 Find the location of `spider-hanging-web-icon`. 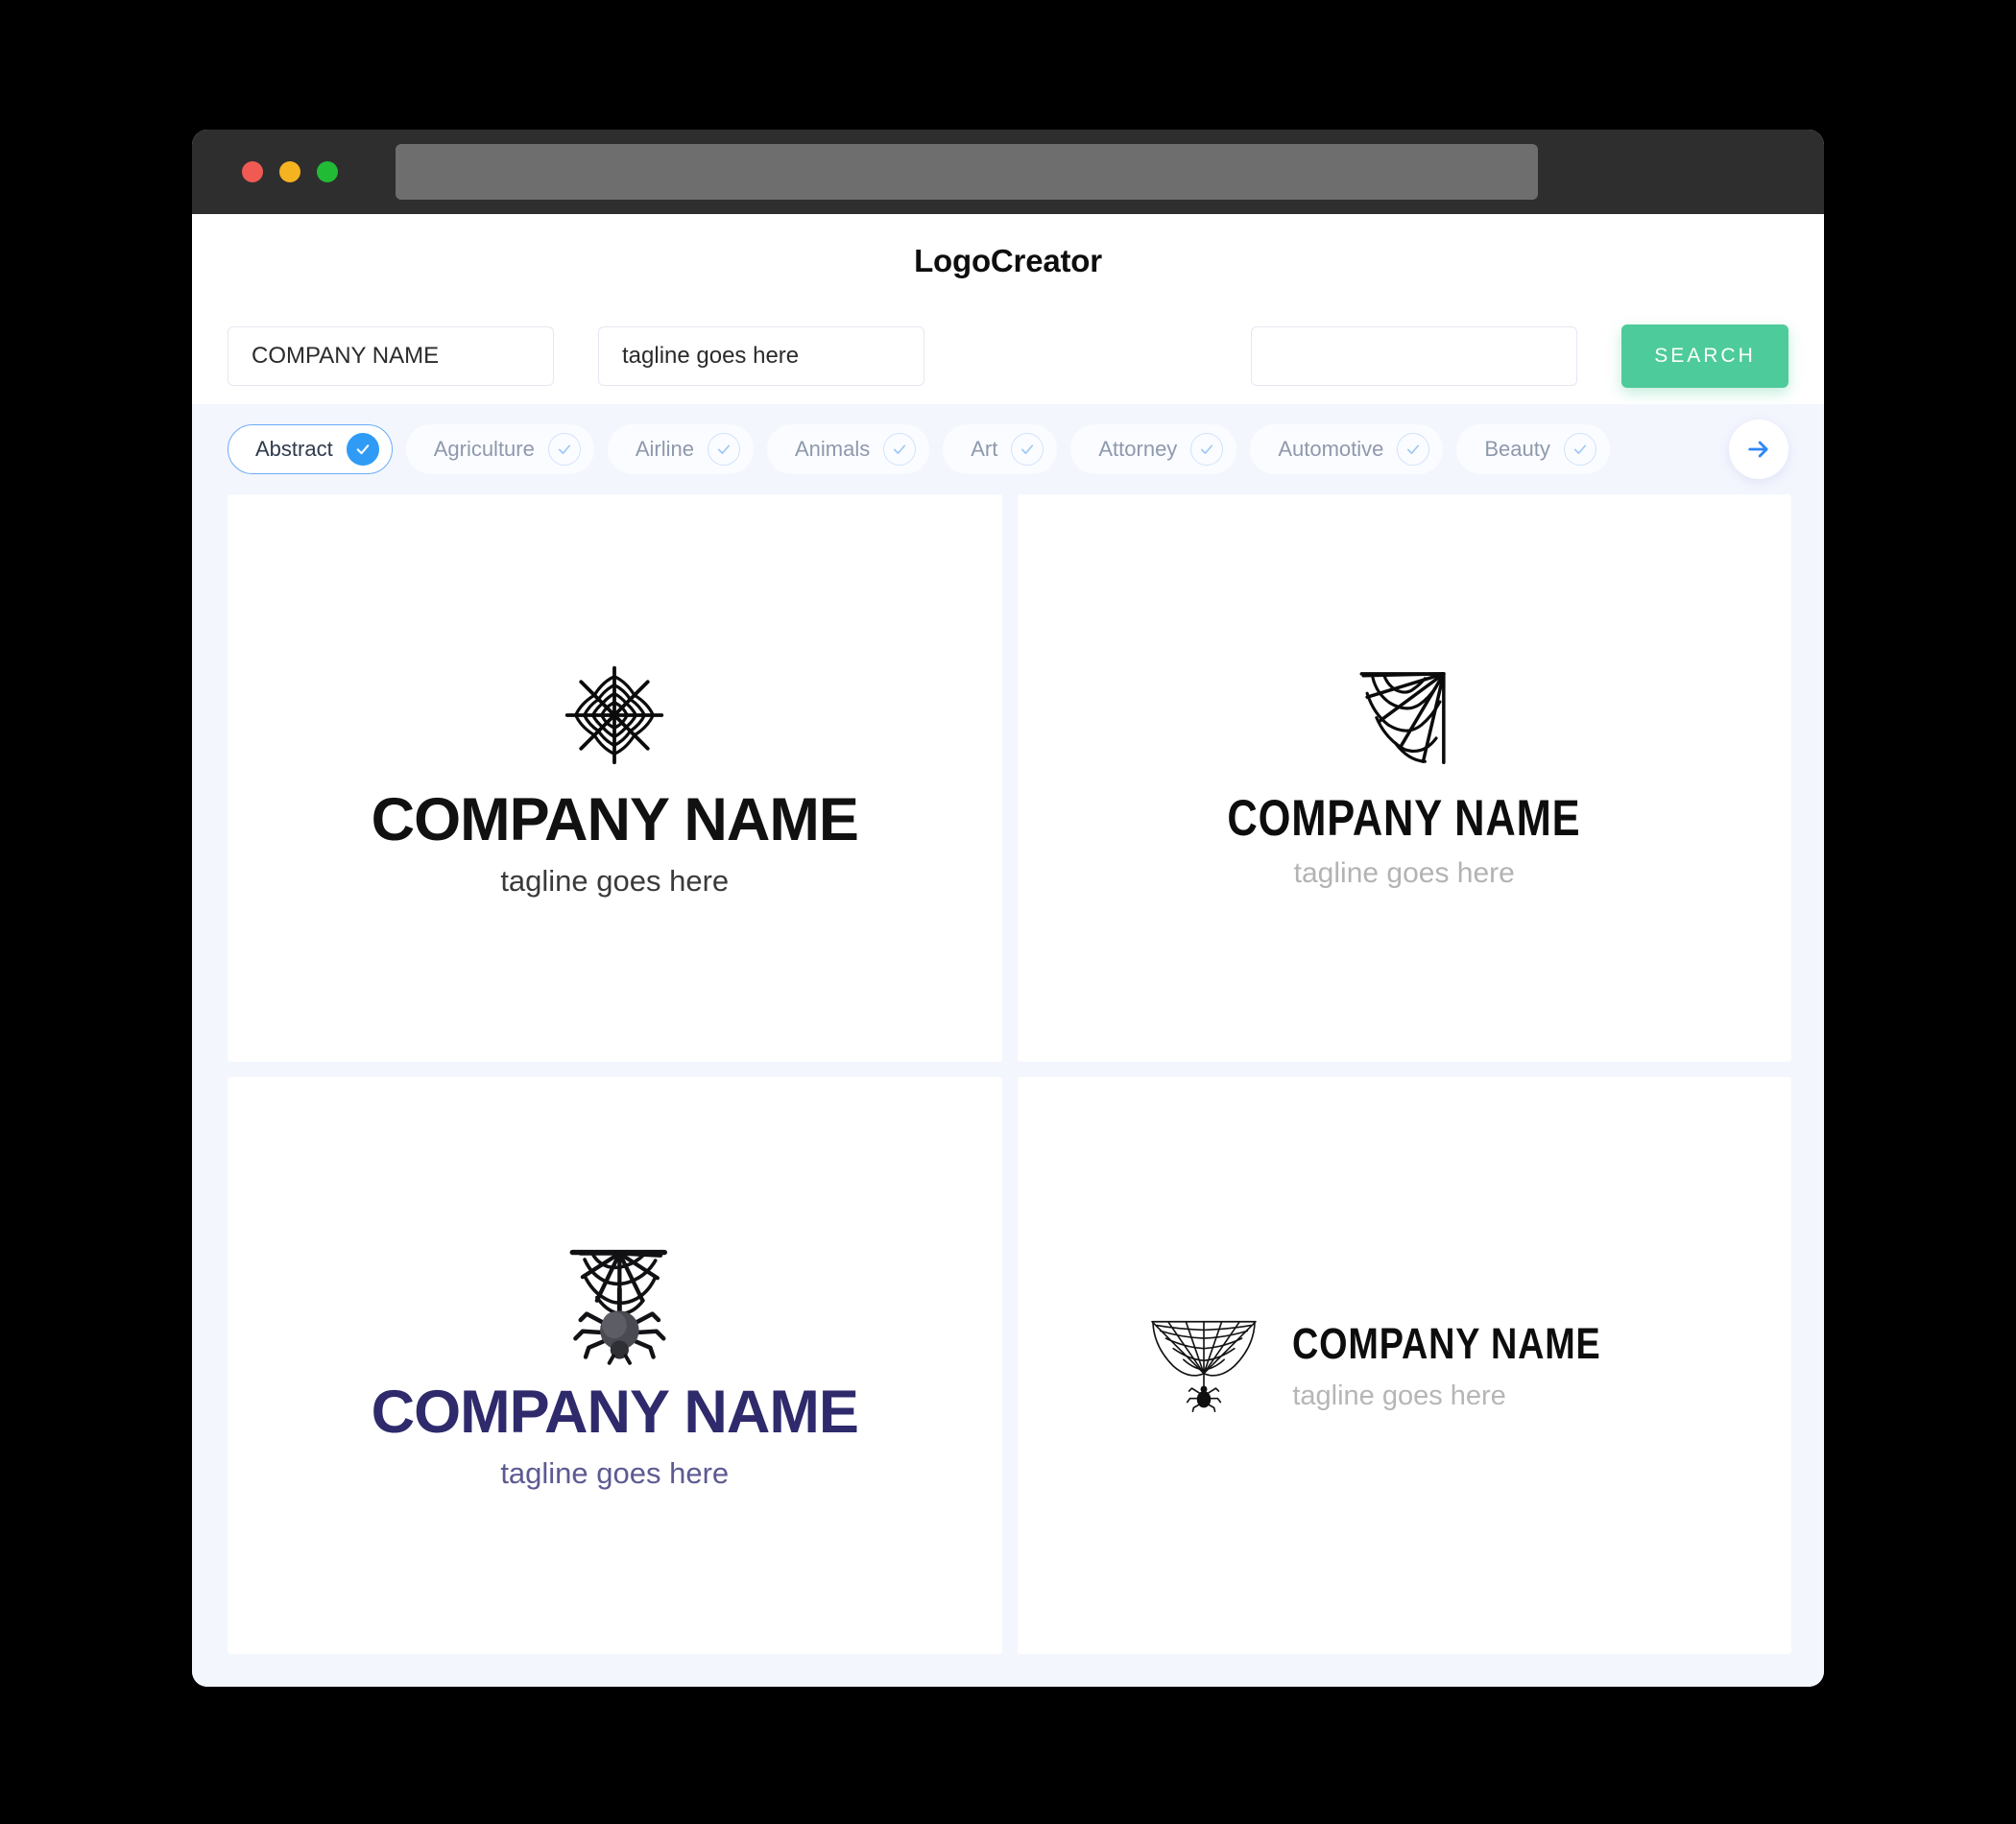

spider-hanging-web-icon is located at coordinates (618, 1307).